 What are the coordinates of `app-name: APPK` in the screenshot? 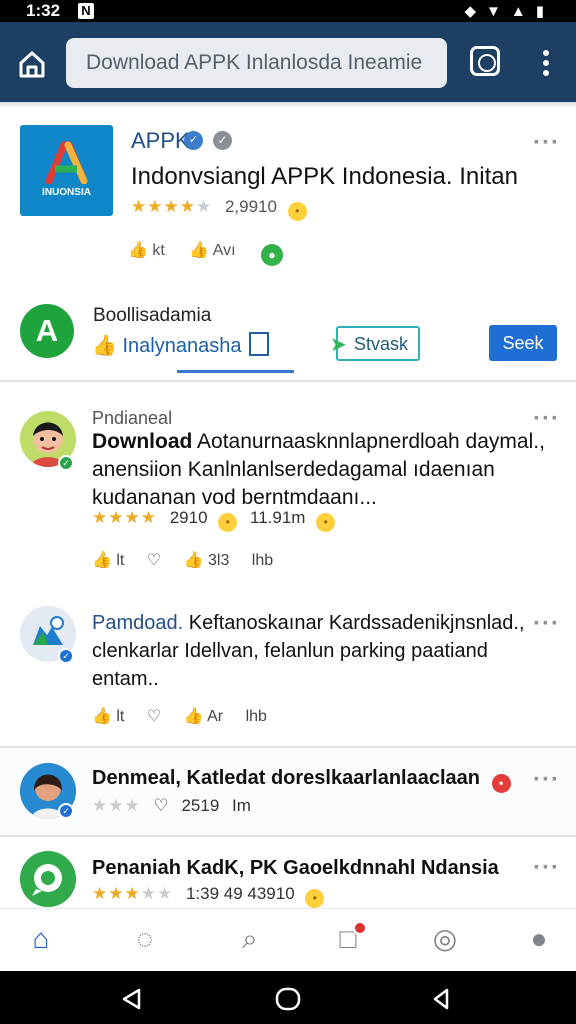 It's located at (160, 141).